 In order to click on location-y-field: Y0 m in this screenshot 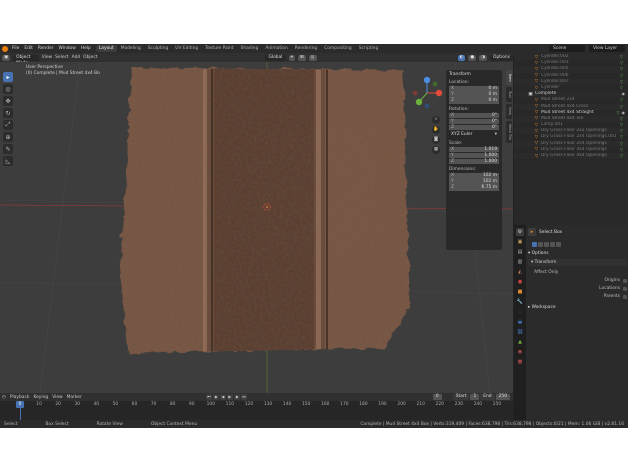, I will do `click(474, 95)`.